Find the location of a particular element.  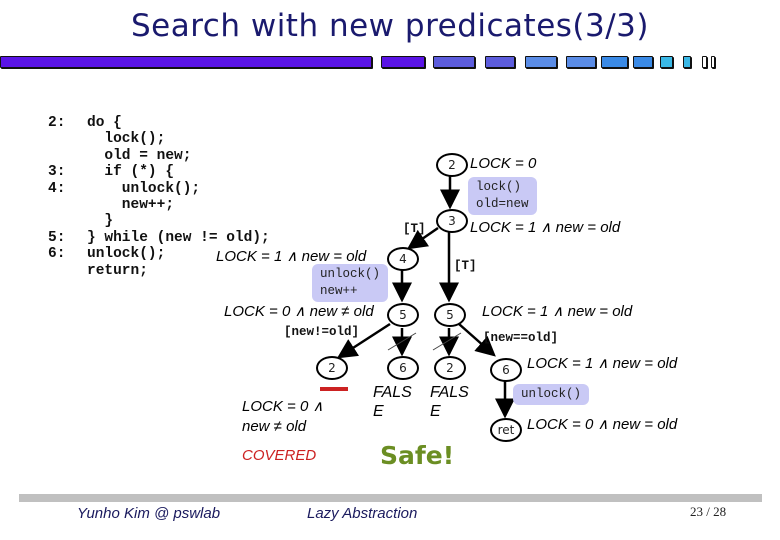

tree-node-3: 3 is located at coordinates (452, 221).